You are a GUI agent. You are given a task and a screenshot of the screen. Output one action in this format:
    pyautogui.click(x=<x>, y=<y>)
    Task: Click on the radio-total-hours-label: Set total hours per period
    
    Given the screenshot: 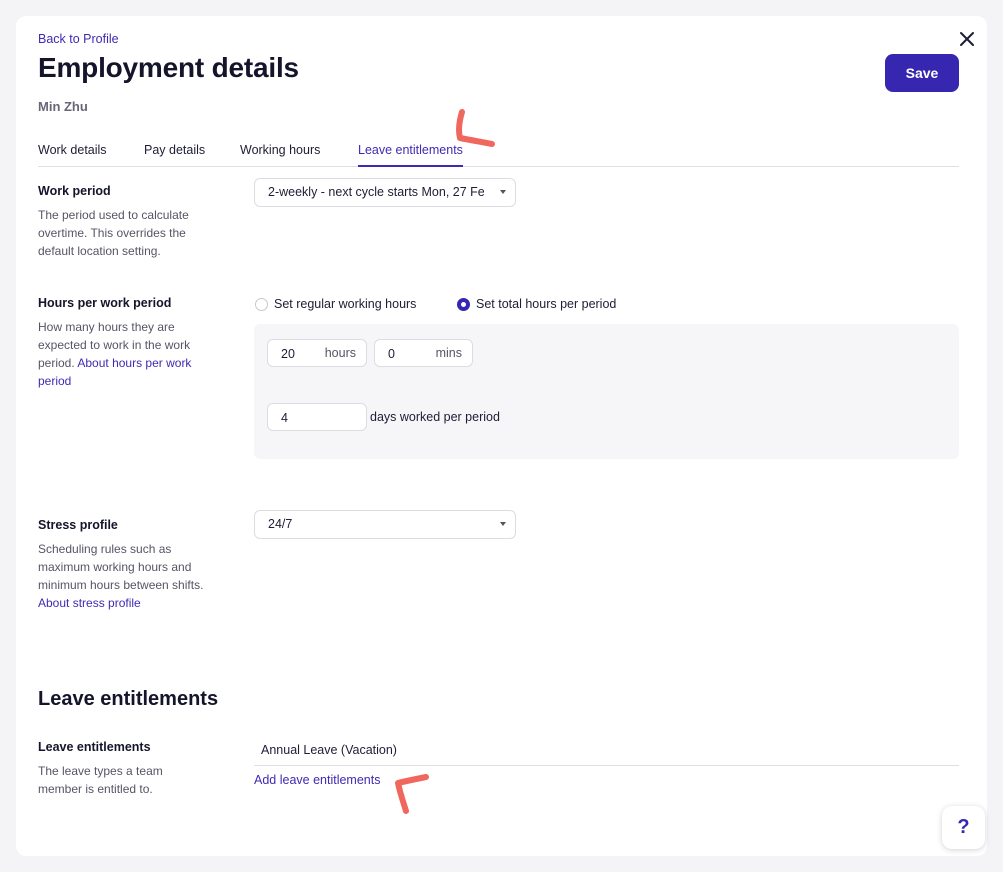 What is the action you would take?
    pyautogui.click(x=546, y=304)
    